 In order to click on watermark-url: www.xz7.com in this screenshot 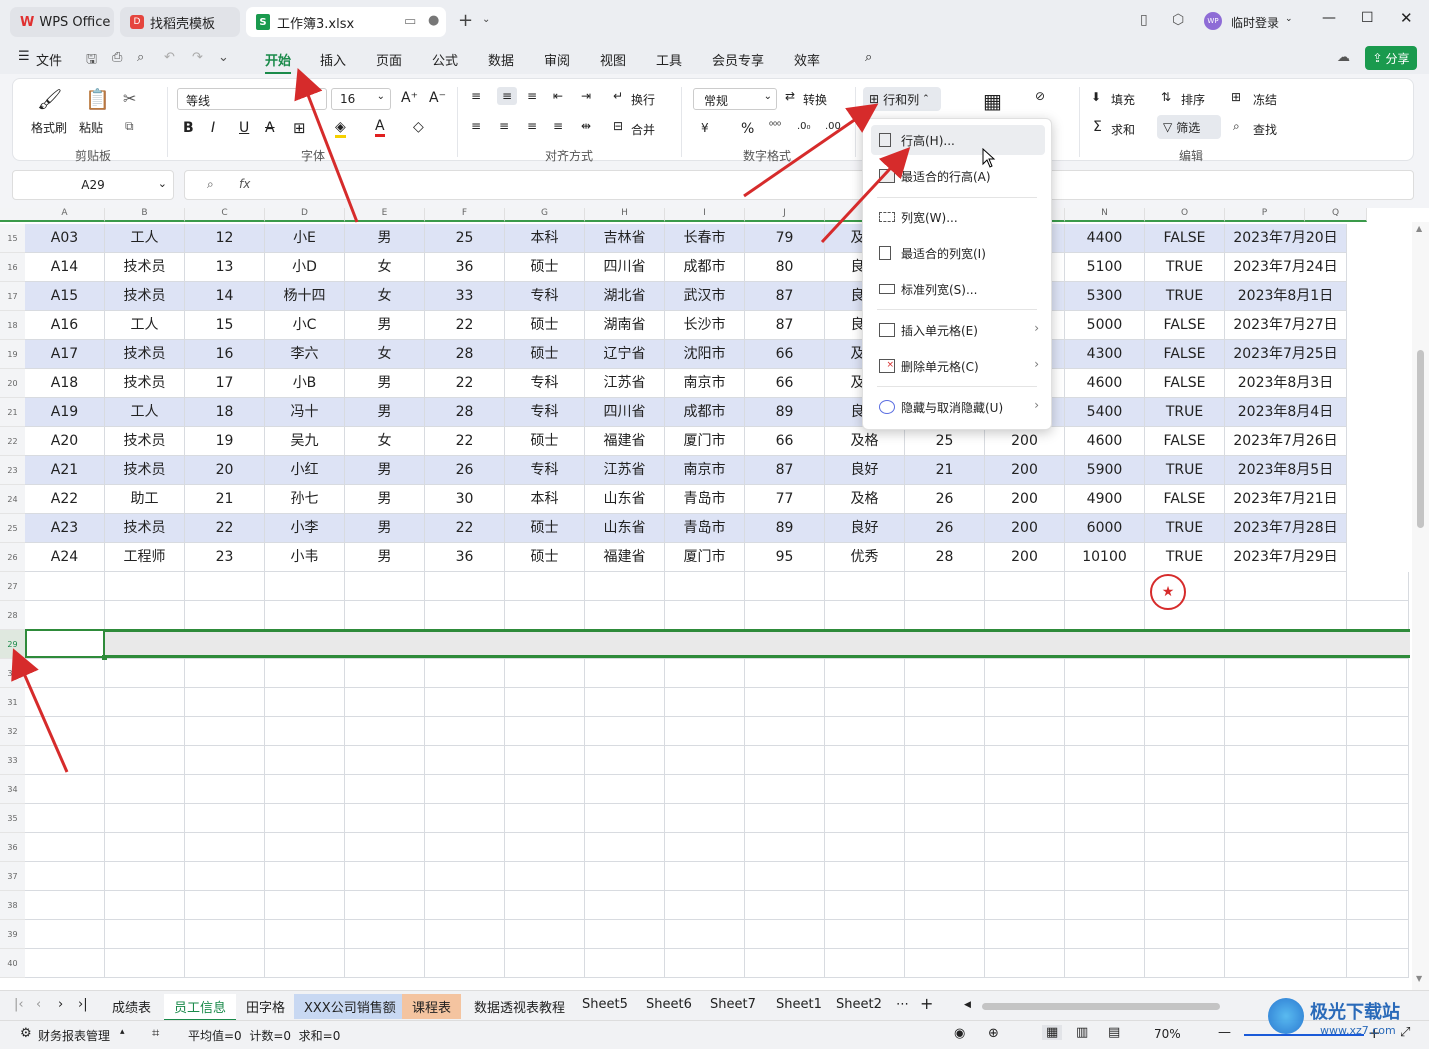, I will do `click(1358, 1030)`.